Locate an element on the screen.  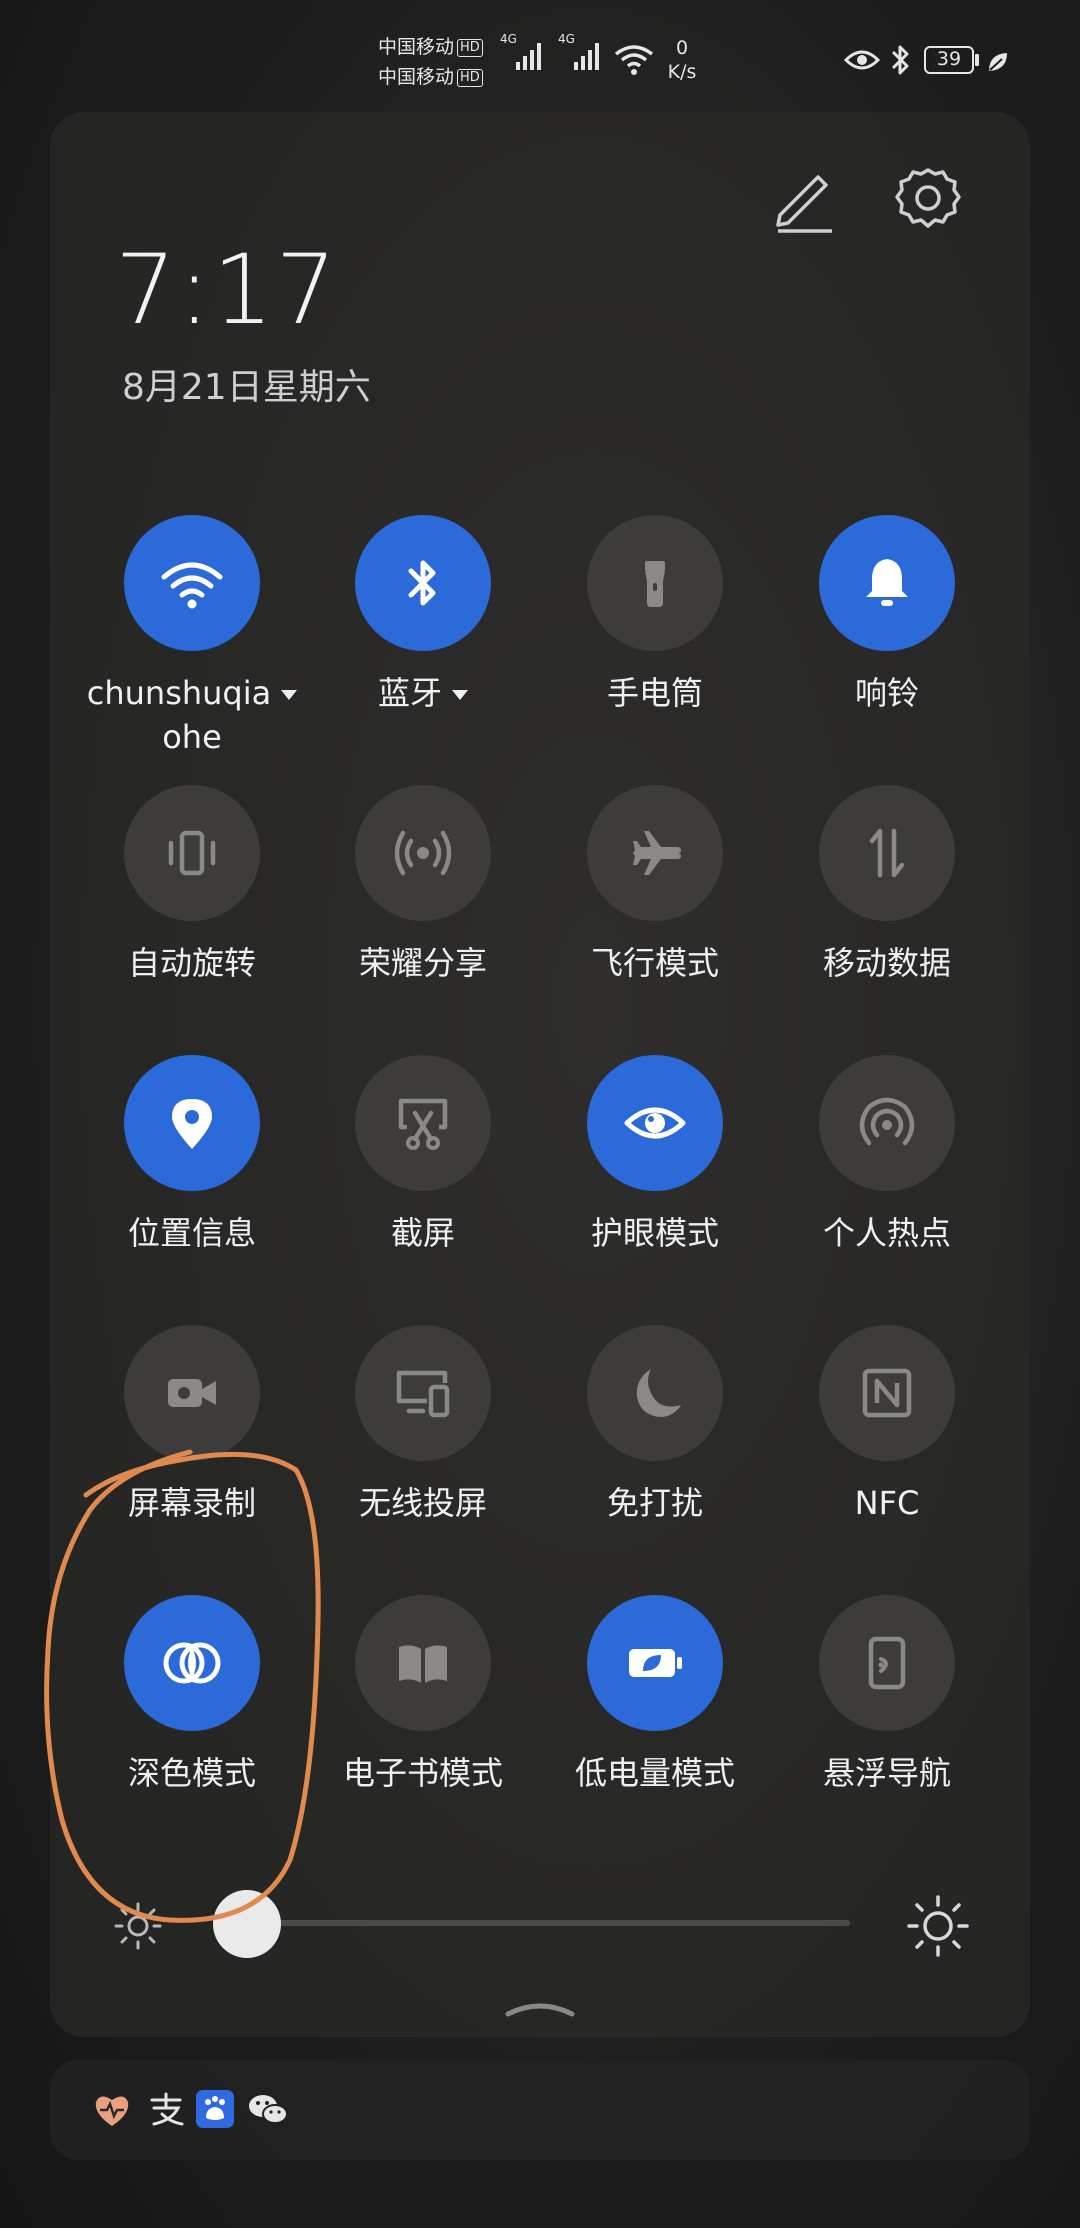
tile-label: 个人热点 is located at coordinates (886, 1233).